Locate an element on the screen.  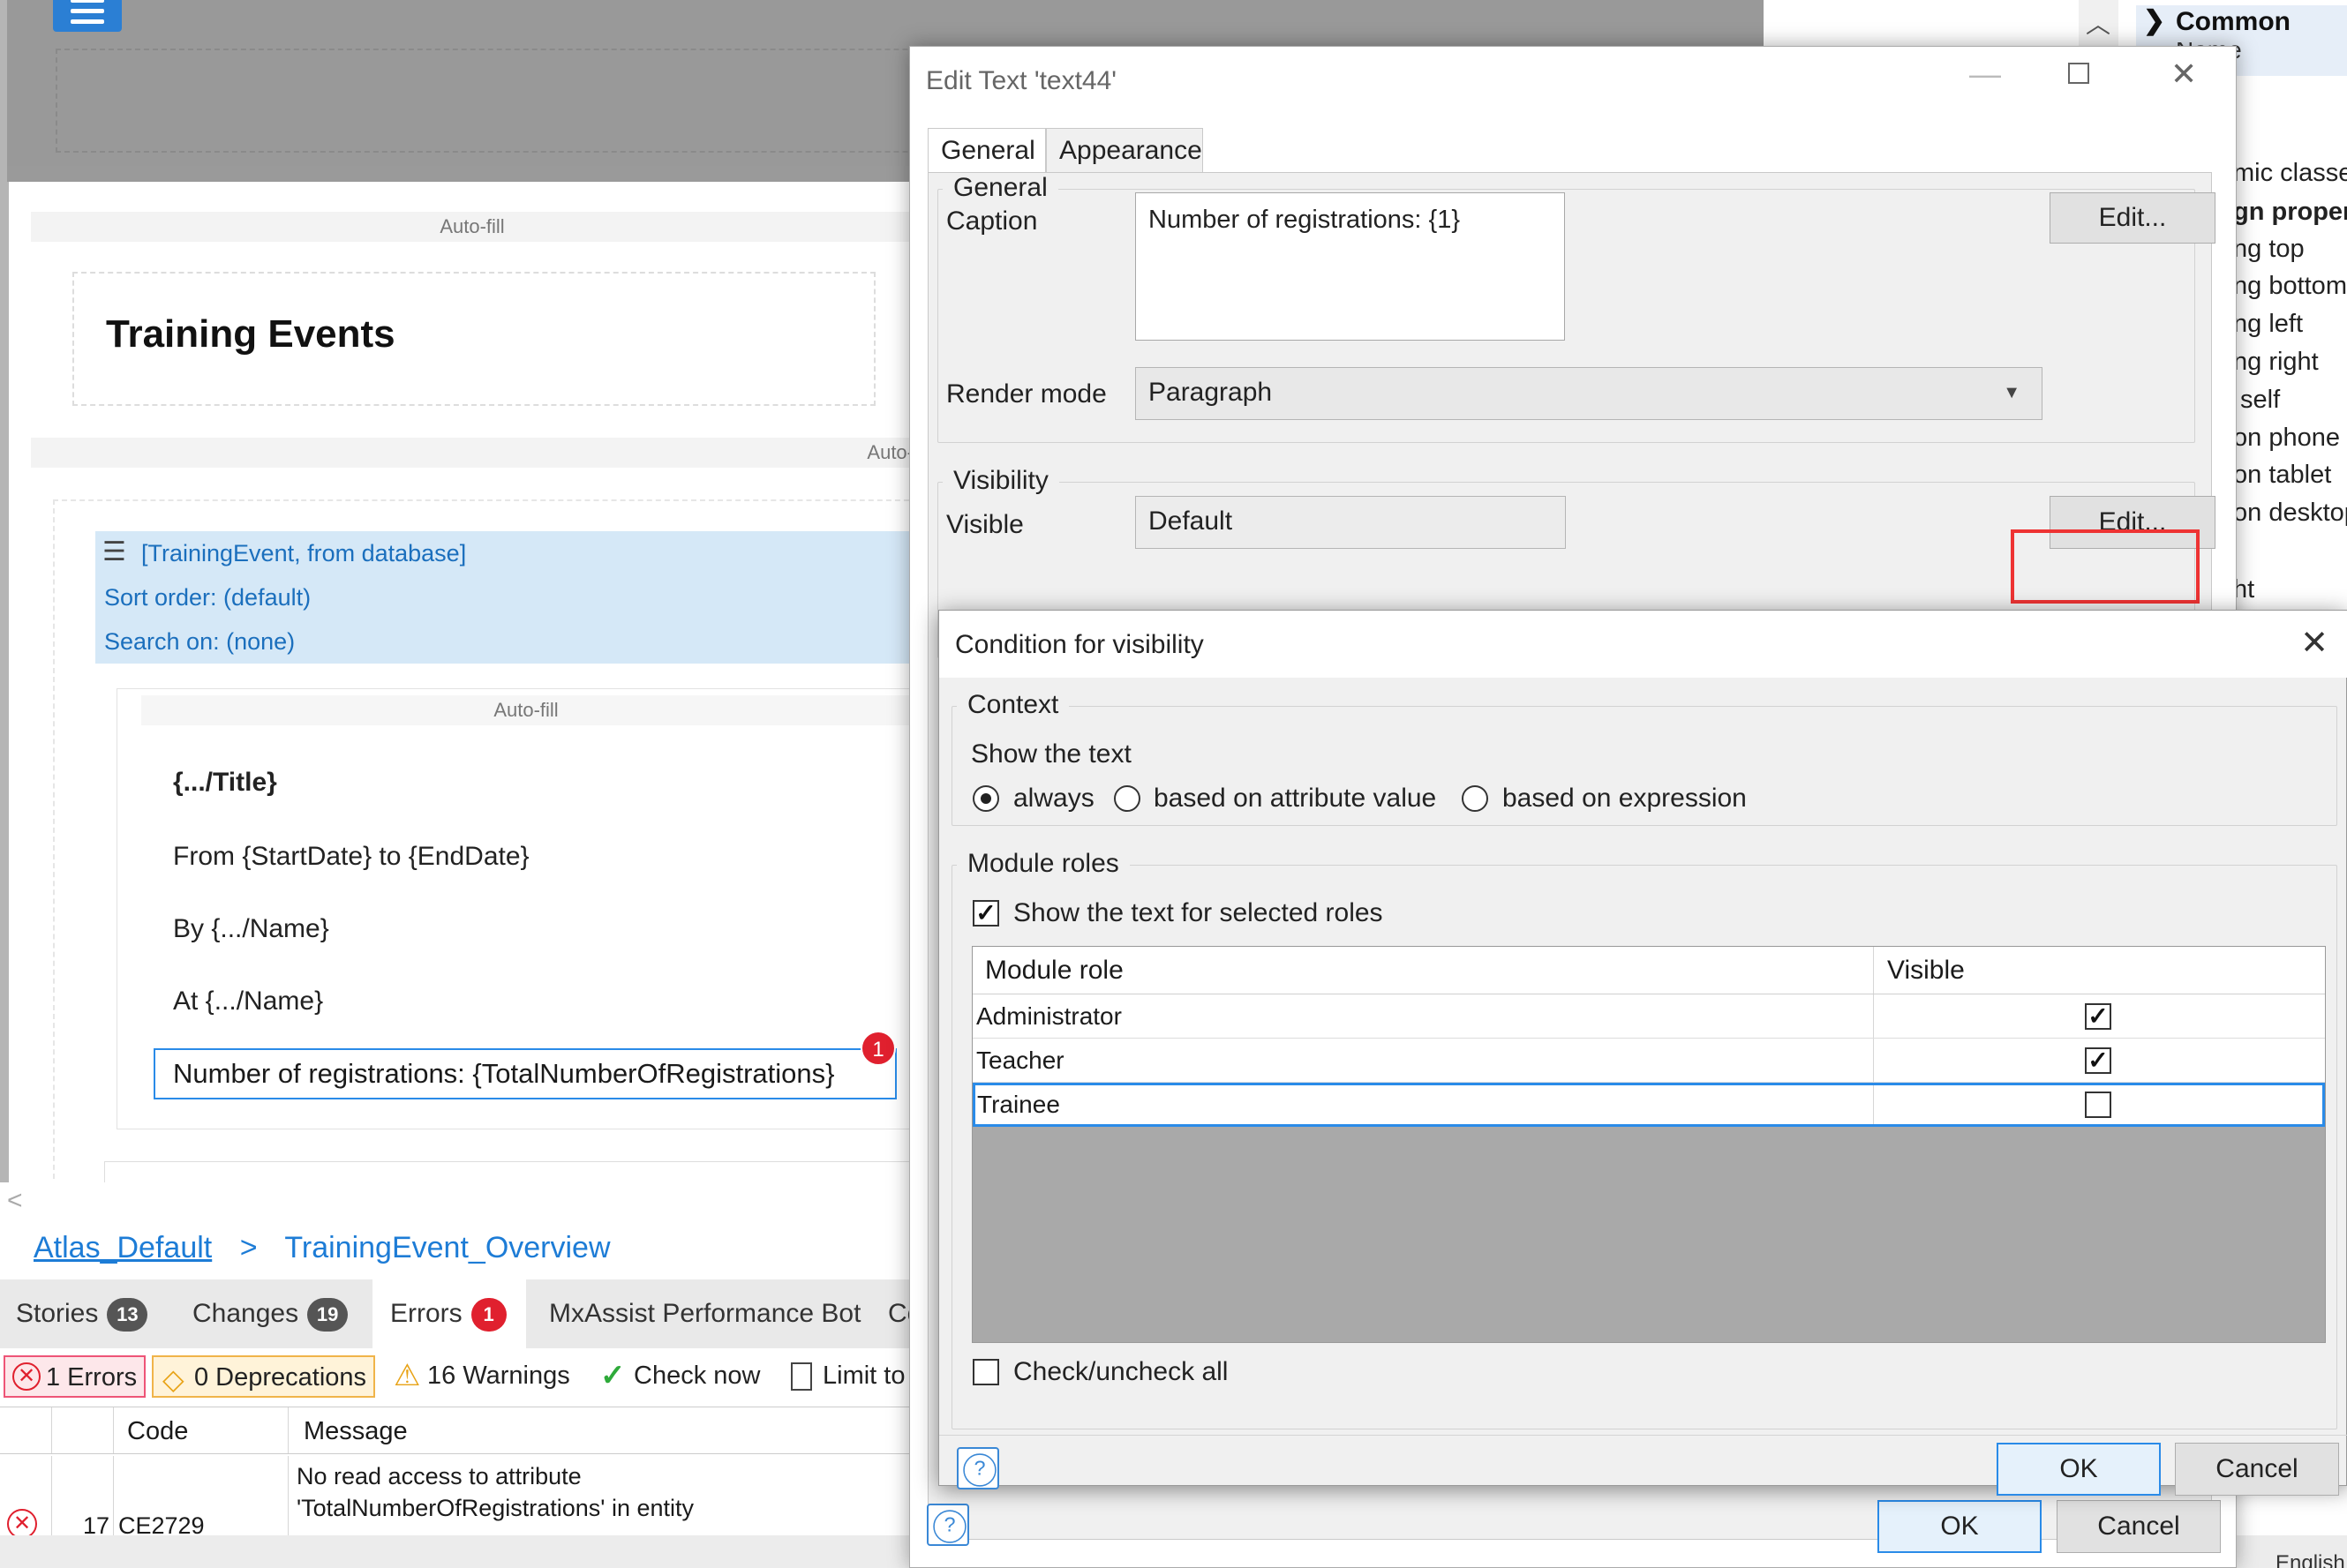
column-module-role: Module role is located at coordinates (1054, 970).